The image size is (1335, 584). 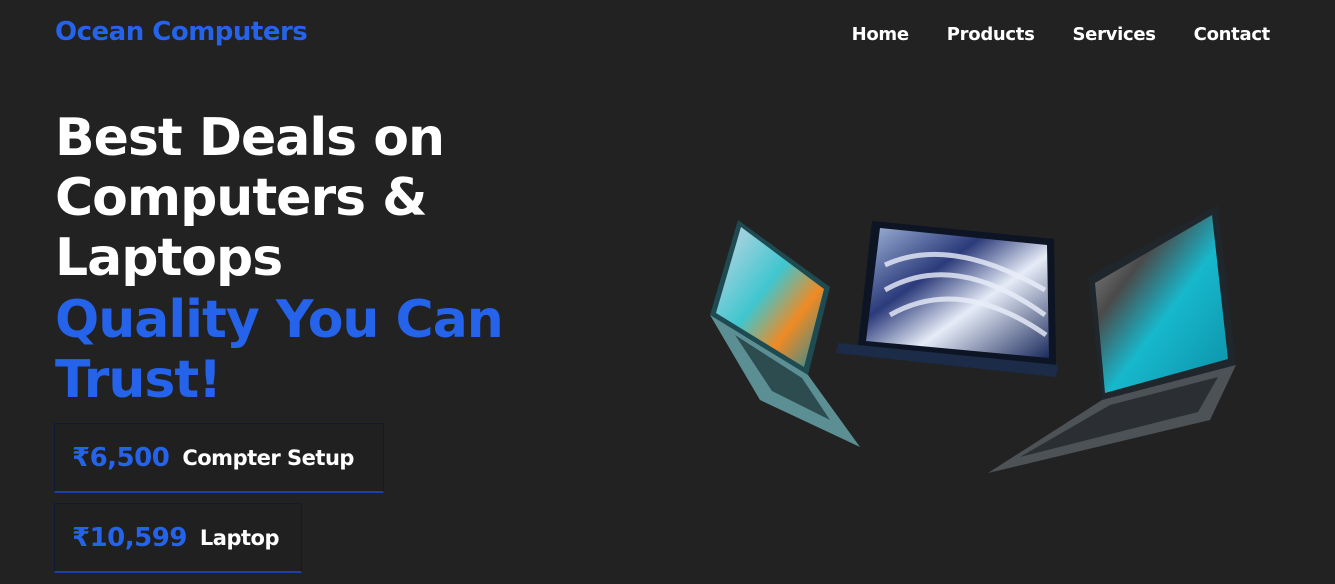 I want to click on tagline-line: Trust!, so click(x=138, y=380).